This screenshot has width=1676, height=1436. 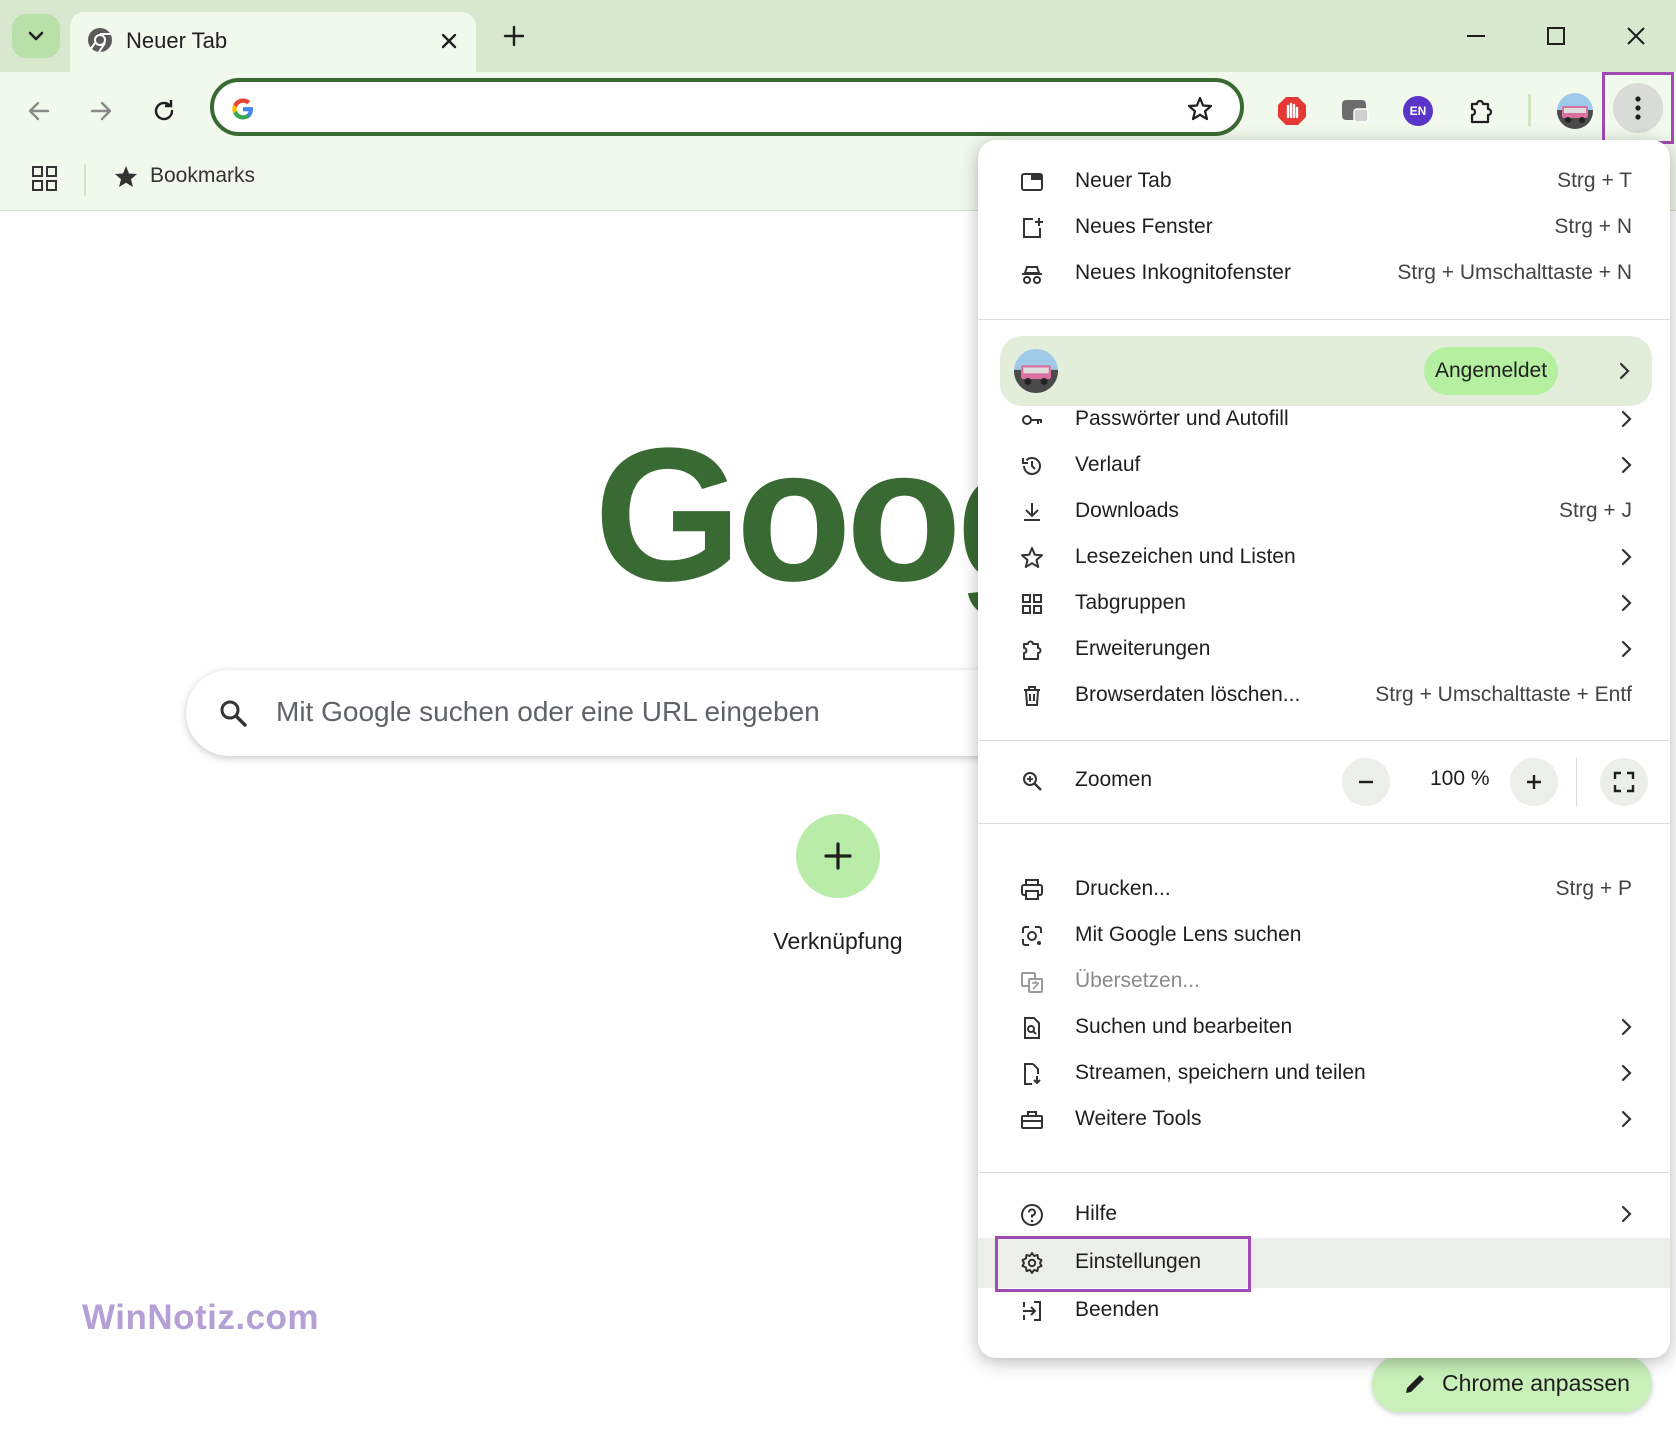 What do you see at coordinates (1529, 110) in the screenshot?
I see `toolbar-separator` at bounding box center [1529, 110].